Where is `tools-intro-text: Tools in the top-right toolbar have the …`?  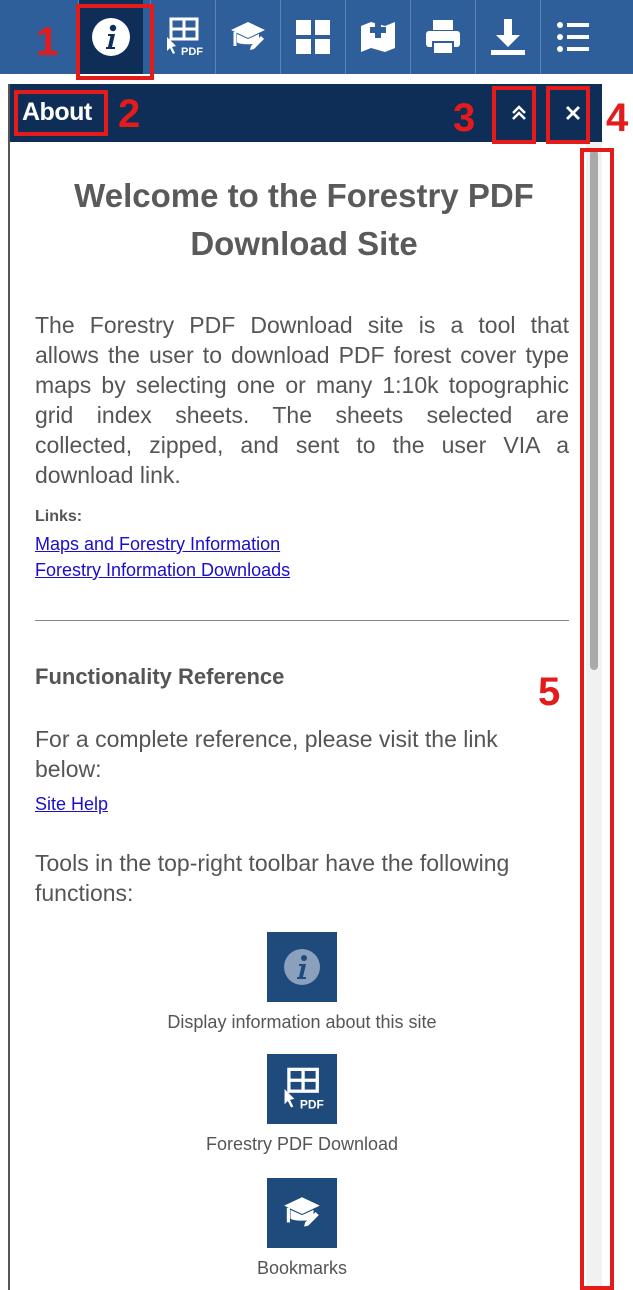
tools-intro-text: Tools in the top-right toolbar have the … is located at coordinates (272, 878).